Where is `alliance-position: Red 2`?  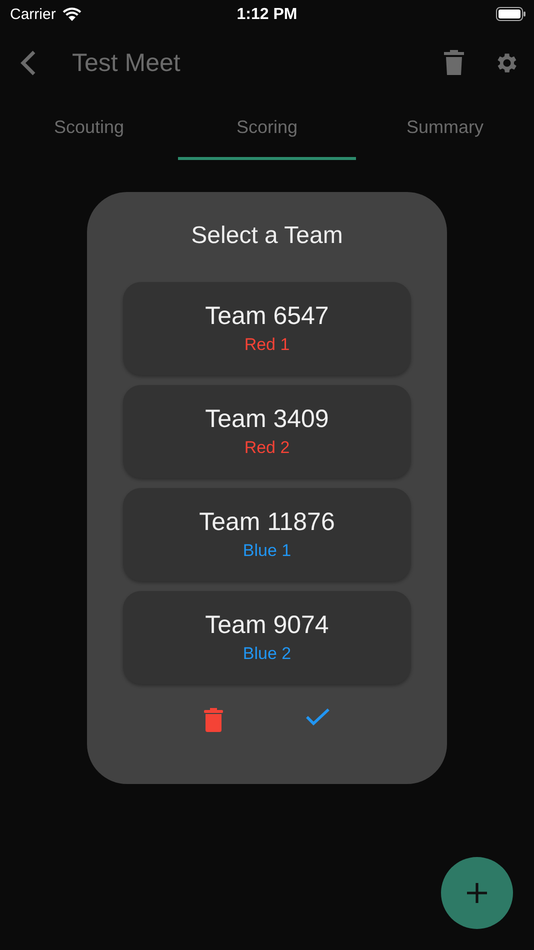
alliance-position: Red 2 is located at coordinates (267, 448).